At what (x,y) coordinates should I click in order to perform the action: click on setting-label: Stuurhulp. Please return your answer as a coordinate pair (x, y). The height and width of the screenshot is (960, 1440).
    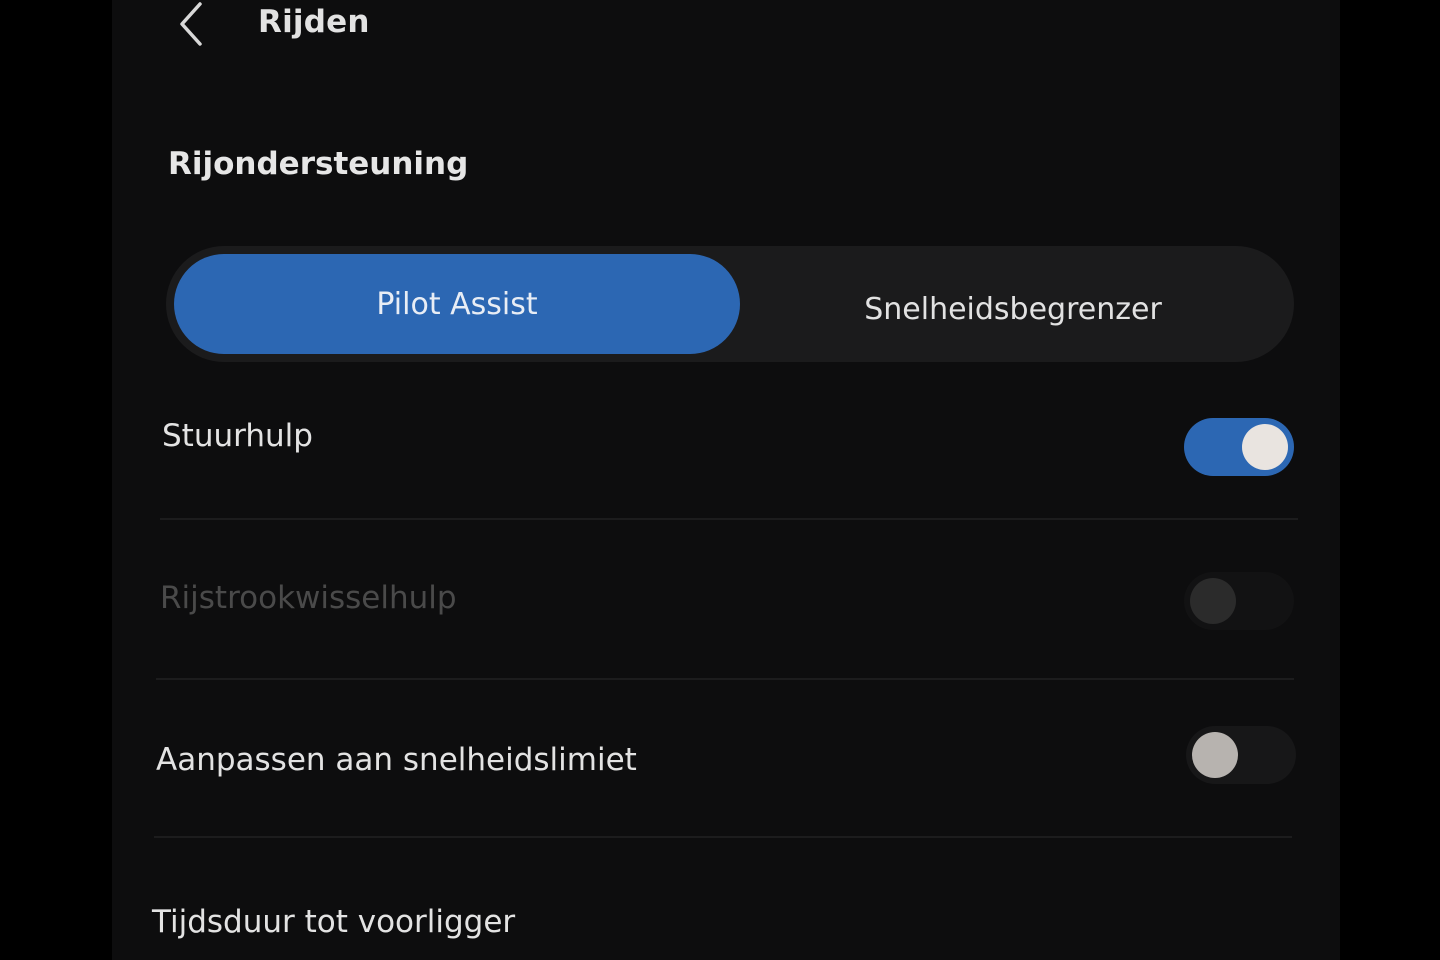
    Looking at the image, I should click on (237, 436).